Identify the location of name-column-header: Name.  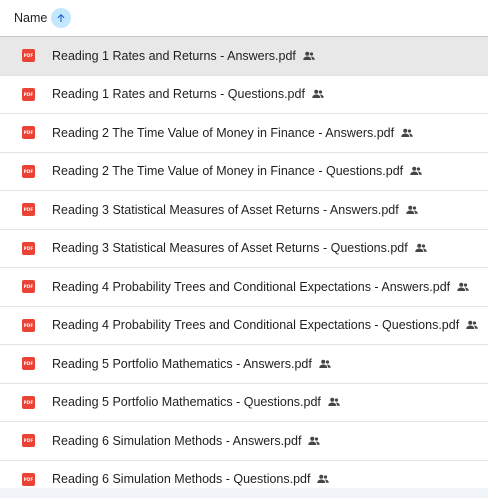
(30, 18).